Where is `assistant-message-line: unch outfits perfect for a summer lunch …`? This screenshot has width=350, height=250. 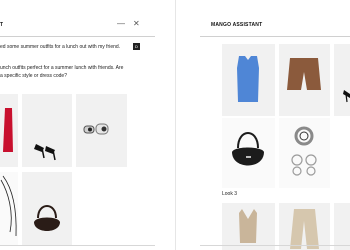 assistant-message-line: unch outfits perfect for a summer lunch … is located at coordinates (62, 68).